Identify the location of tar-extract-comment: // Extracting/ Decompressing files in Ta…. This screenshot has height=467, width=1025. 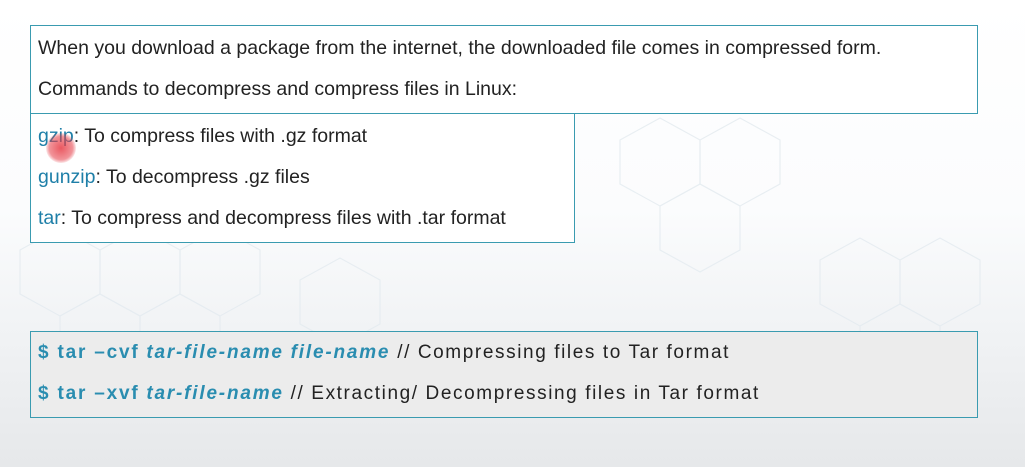
(525, 393).